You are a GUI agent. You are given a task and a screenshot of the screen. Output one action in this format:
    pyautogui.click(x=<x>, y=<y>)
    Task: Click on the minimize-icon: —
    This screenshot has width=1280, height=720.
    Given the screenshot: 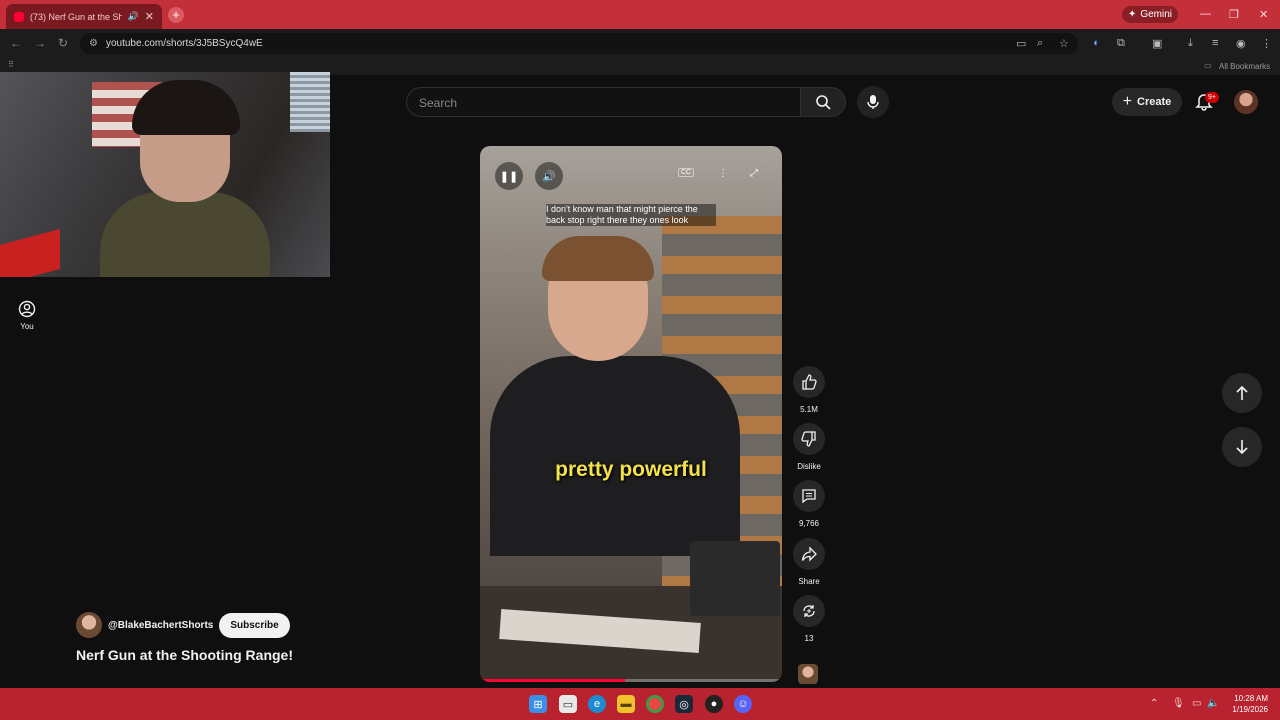 What is the action you would take?
    pyautogui.click(x=1205, y=14)
    